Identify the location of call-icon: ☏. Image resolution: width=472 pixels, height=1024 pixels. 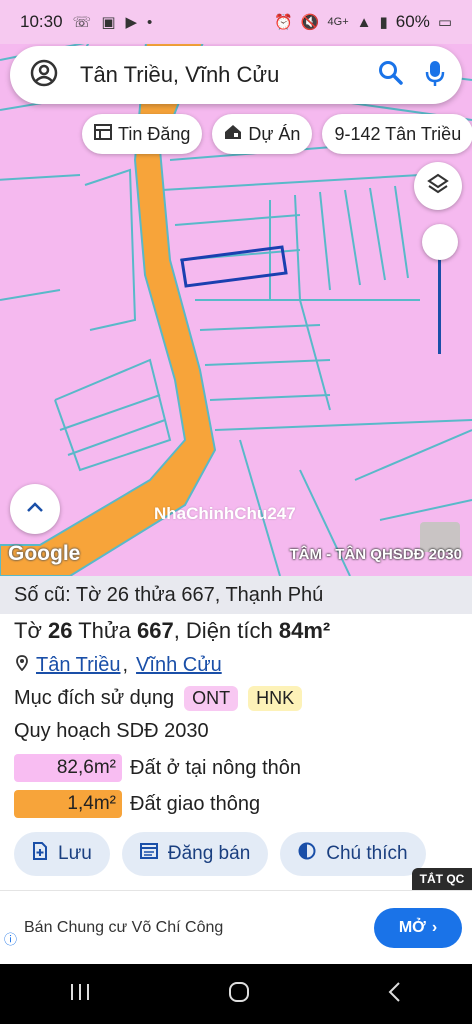
(82, 22).